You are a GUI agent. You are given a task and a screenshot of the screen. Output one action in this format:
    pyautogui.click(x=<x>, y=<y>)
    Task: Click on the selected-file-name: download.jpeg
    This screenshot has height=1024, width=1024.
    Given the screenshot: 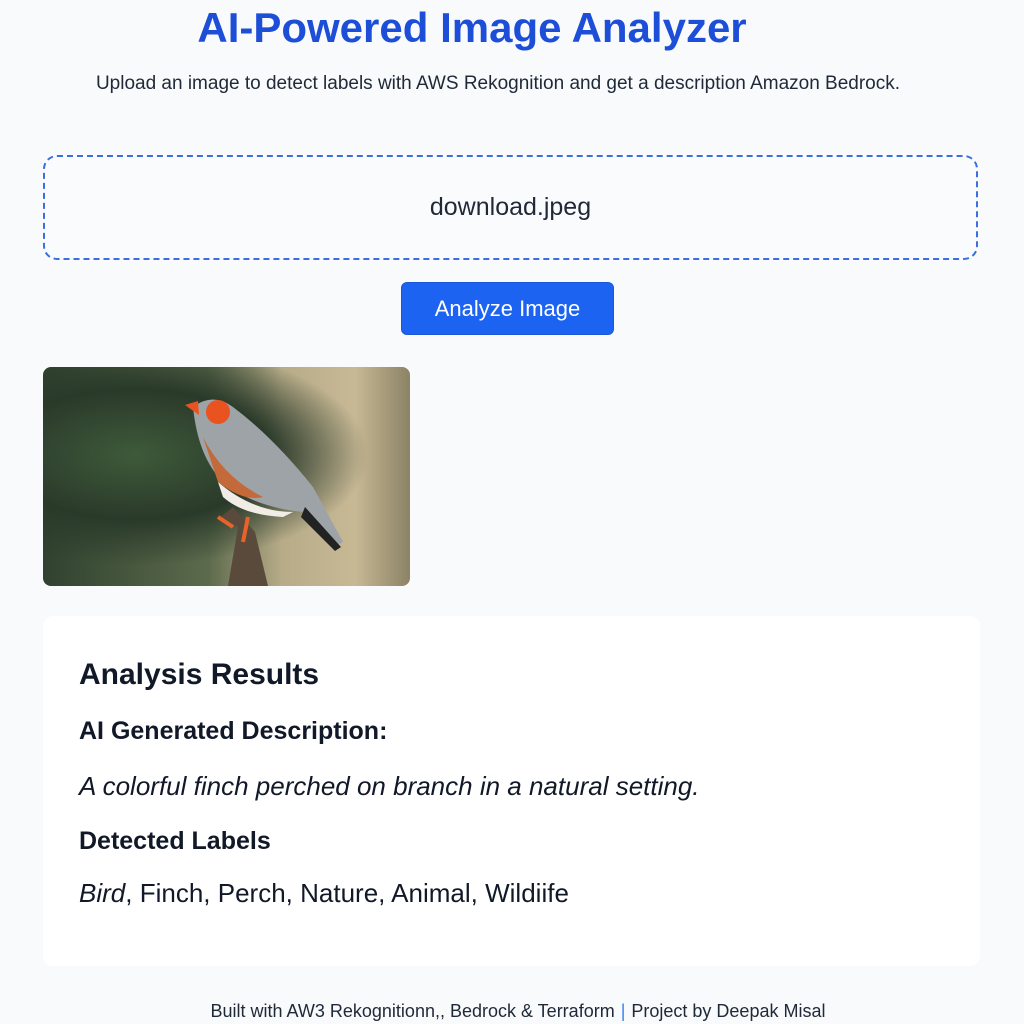 What is the action you would take?
    pyautogui.click(x=510, y=207)
    